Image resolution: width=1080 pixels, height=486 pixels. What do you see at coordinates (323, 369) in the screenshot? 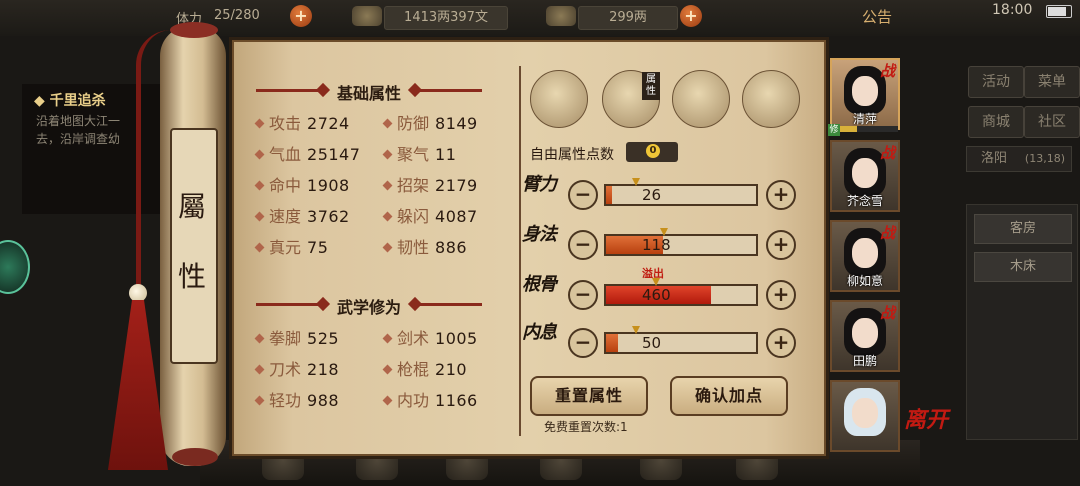
I see `stat-value: 218` at bounding box center [323, 369].